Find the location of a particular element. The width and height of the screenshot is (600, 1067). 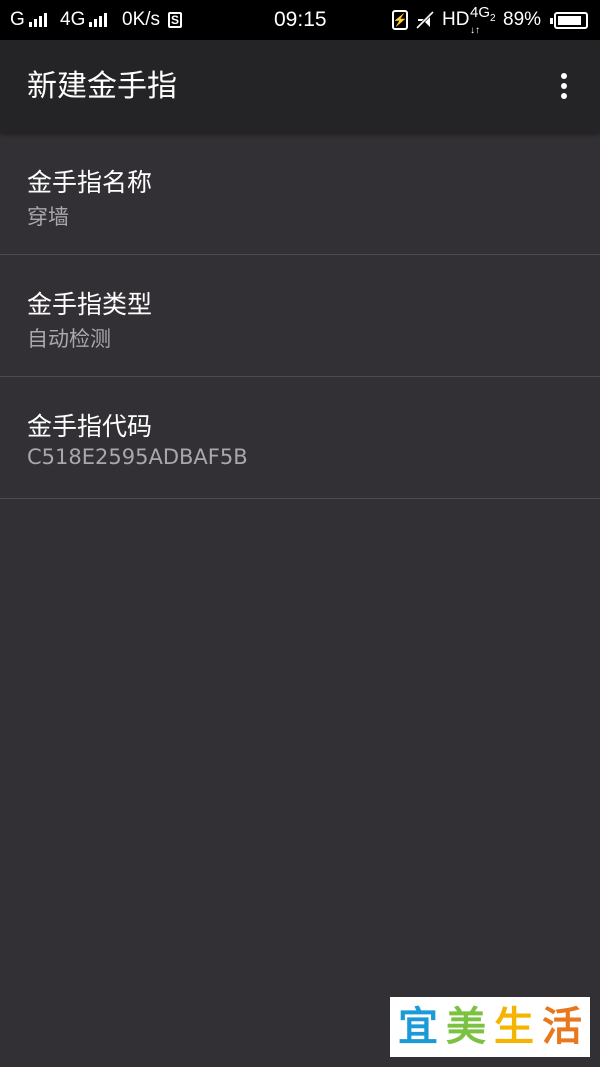

pref-item-cheat-type: 金手指类型 自动检测 is located at coordinates (300, 316).